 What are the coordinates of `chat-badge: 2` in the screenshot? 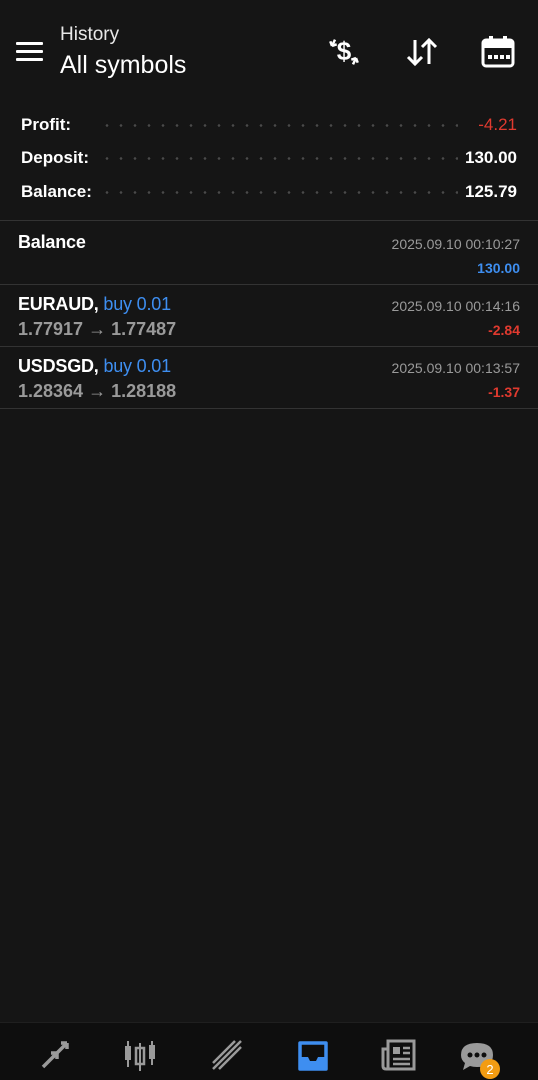 It's located at (490, 1069).